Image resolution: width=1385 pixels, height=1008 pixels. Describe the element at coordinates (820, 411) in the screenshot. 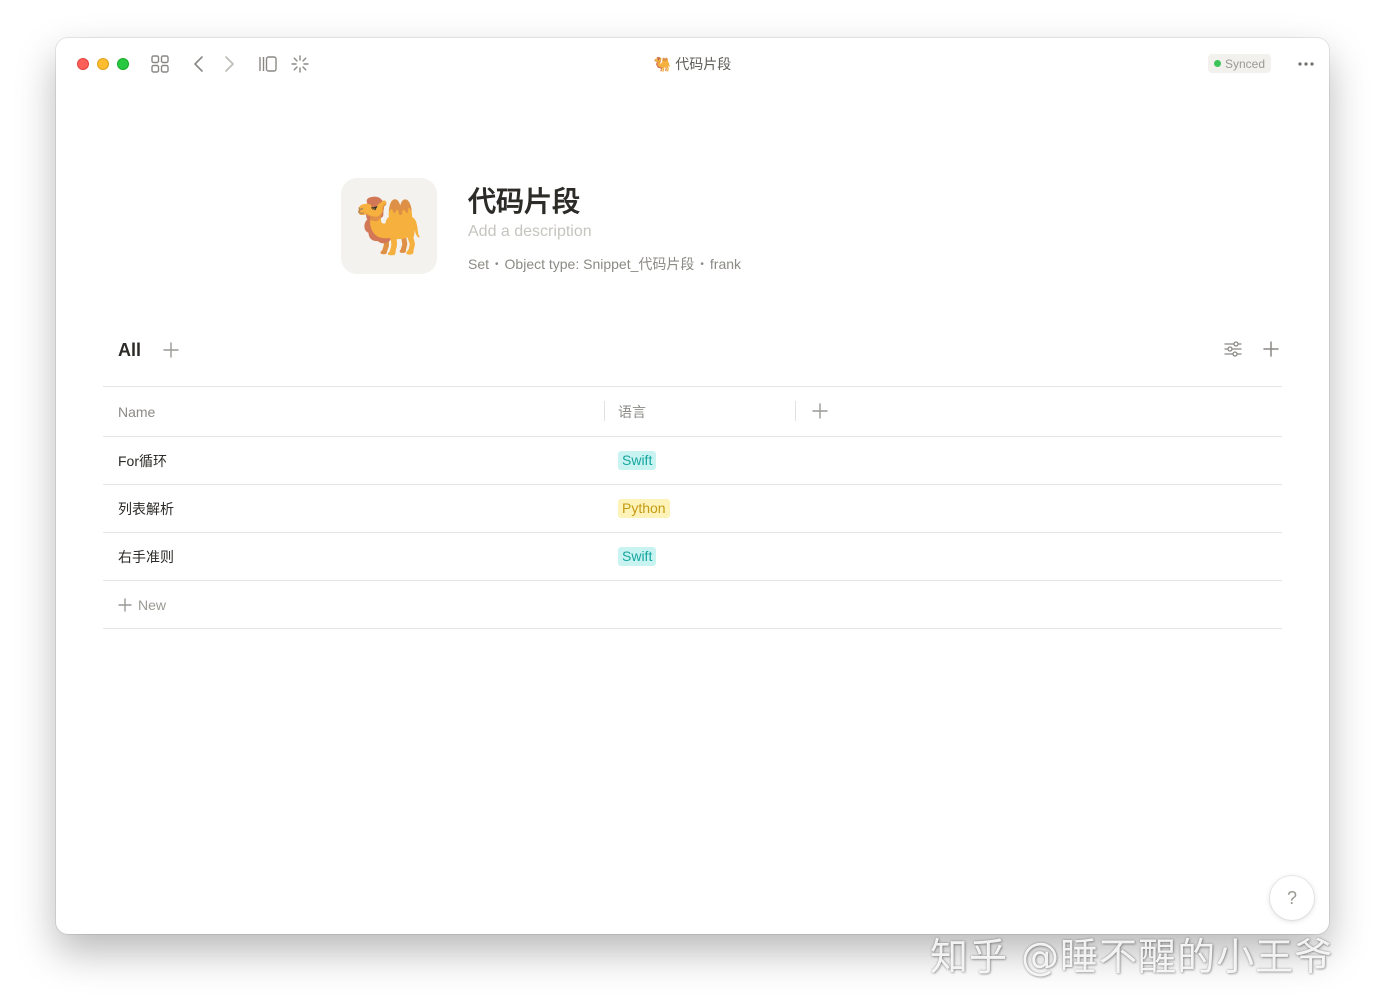

I see `add-column-icon` at that location.